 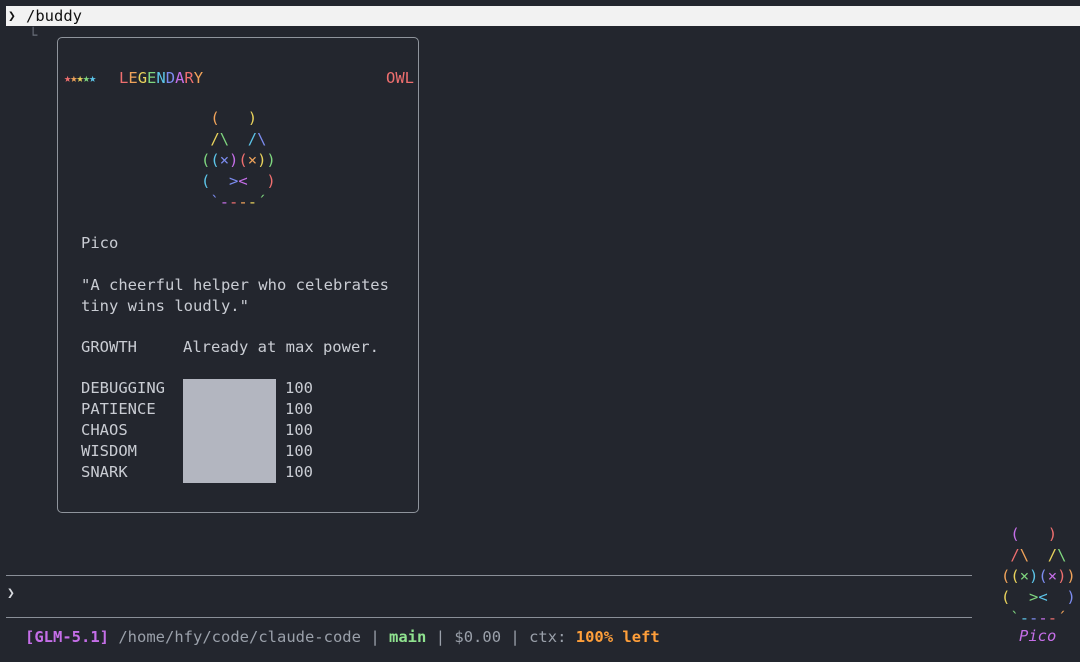 What do you see at coordinates (161, 78) in the screenshot?
I see `rarity-label: LEGENDARY` at bounding box center [161, 78].